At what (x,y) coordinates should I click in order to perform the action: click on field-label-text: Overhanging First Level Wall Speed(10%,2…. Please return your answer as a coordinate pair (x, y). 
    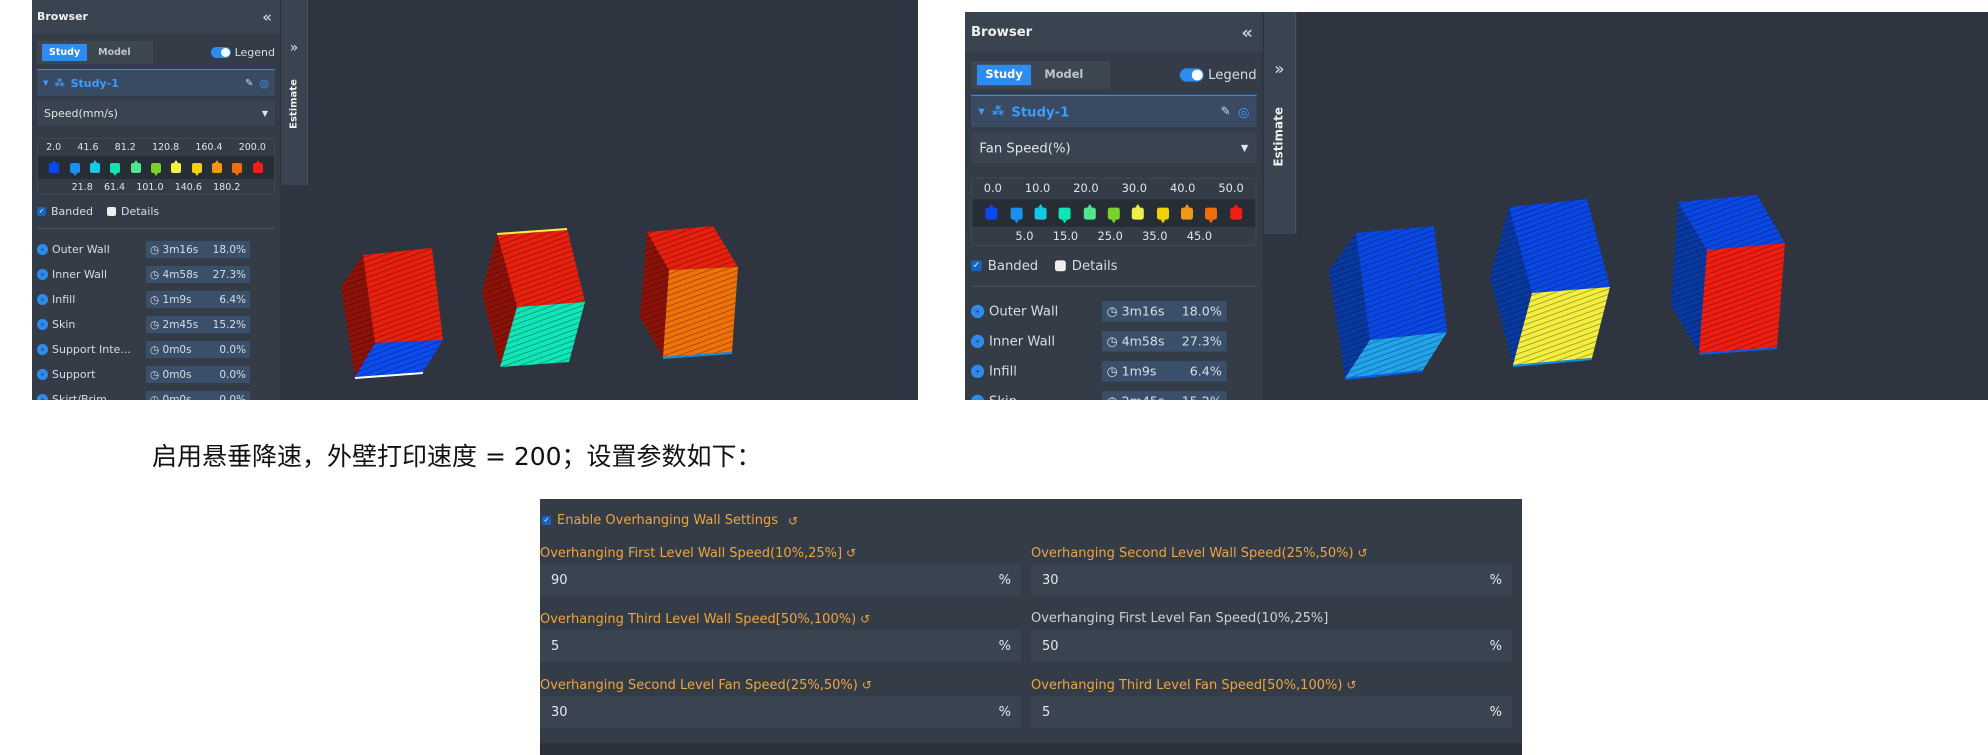
    Looking at the image, I should click on (691, 553).